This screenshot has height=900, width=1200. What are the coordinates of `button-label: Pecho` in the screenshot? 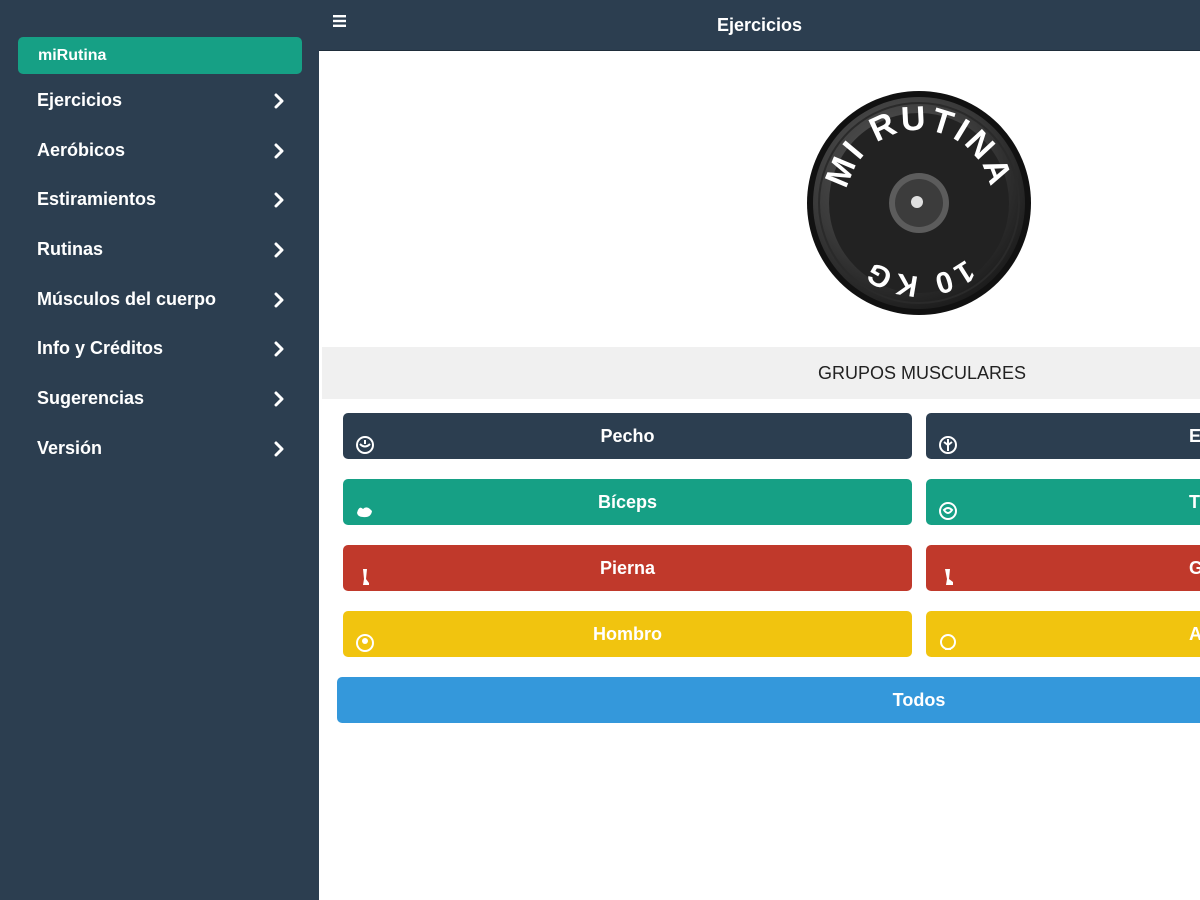 It's located at (627, 436).